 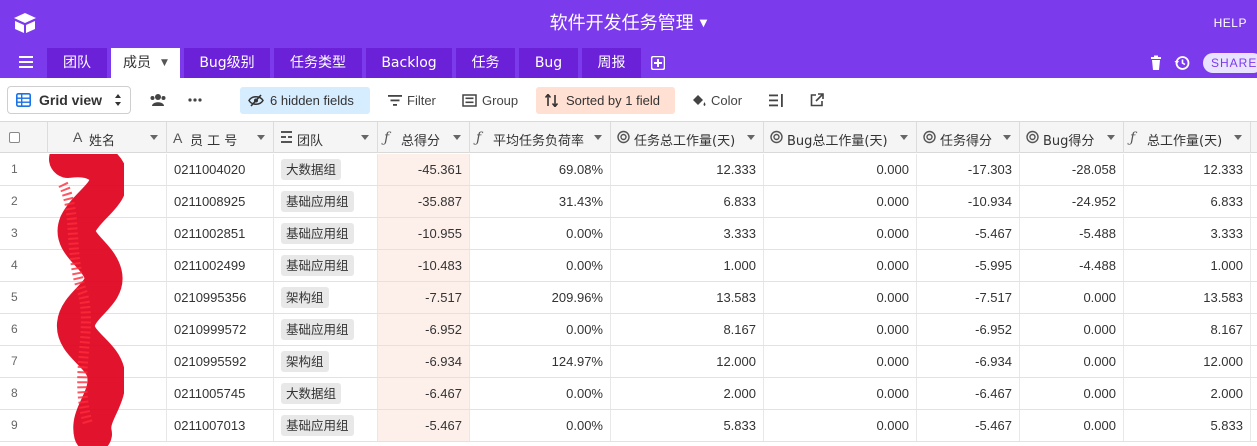 What do you see at coordinates (424, 201) in the screenshot?
I see `total-score-cell: -35.887` at bounding box center [424, 201].